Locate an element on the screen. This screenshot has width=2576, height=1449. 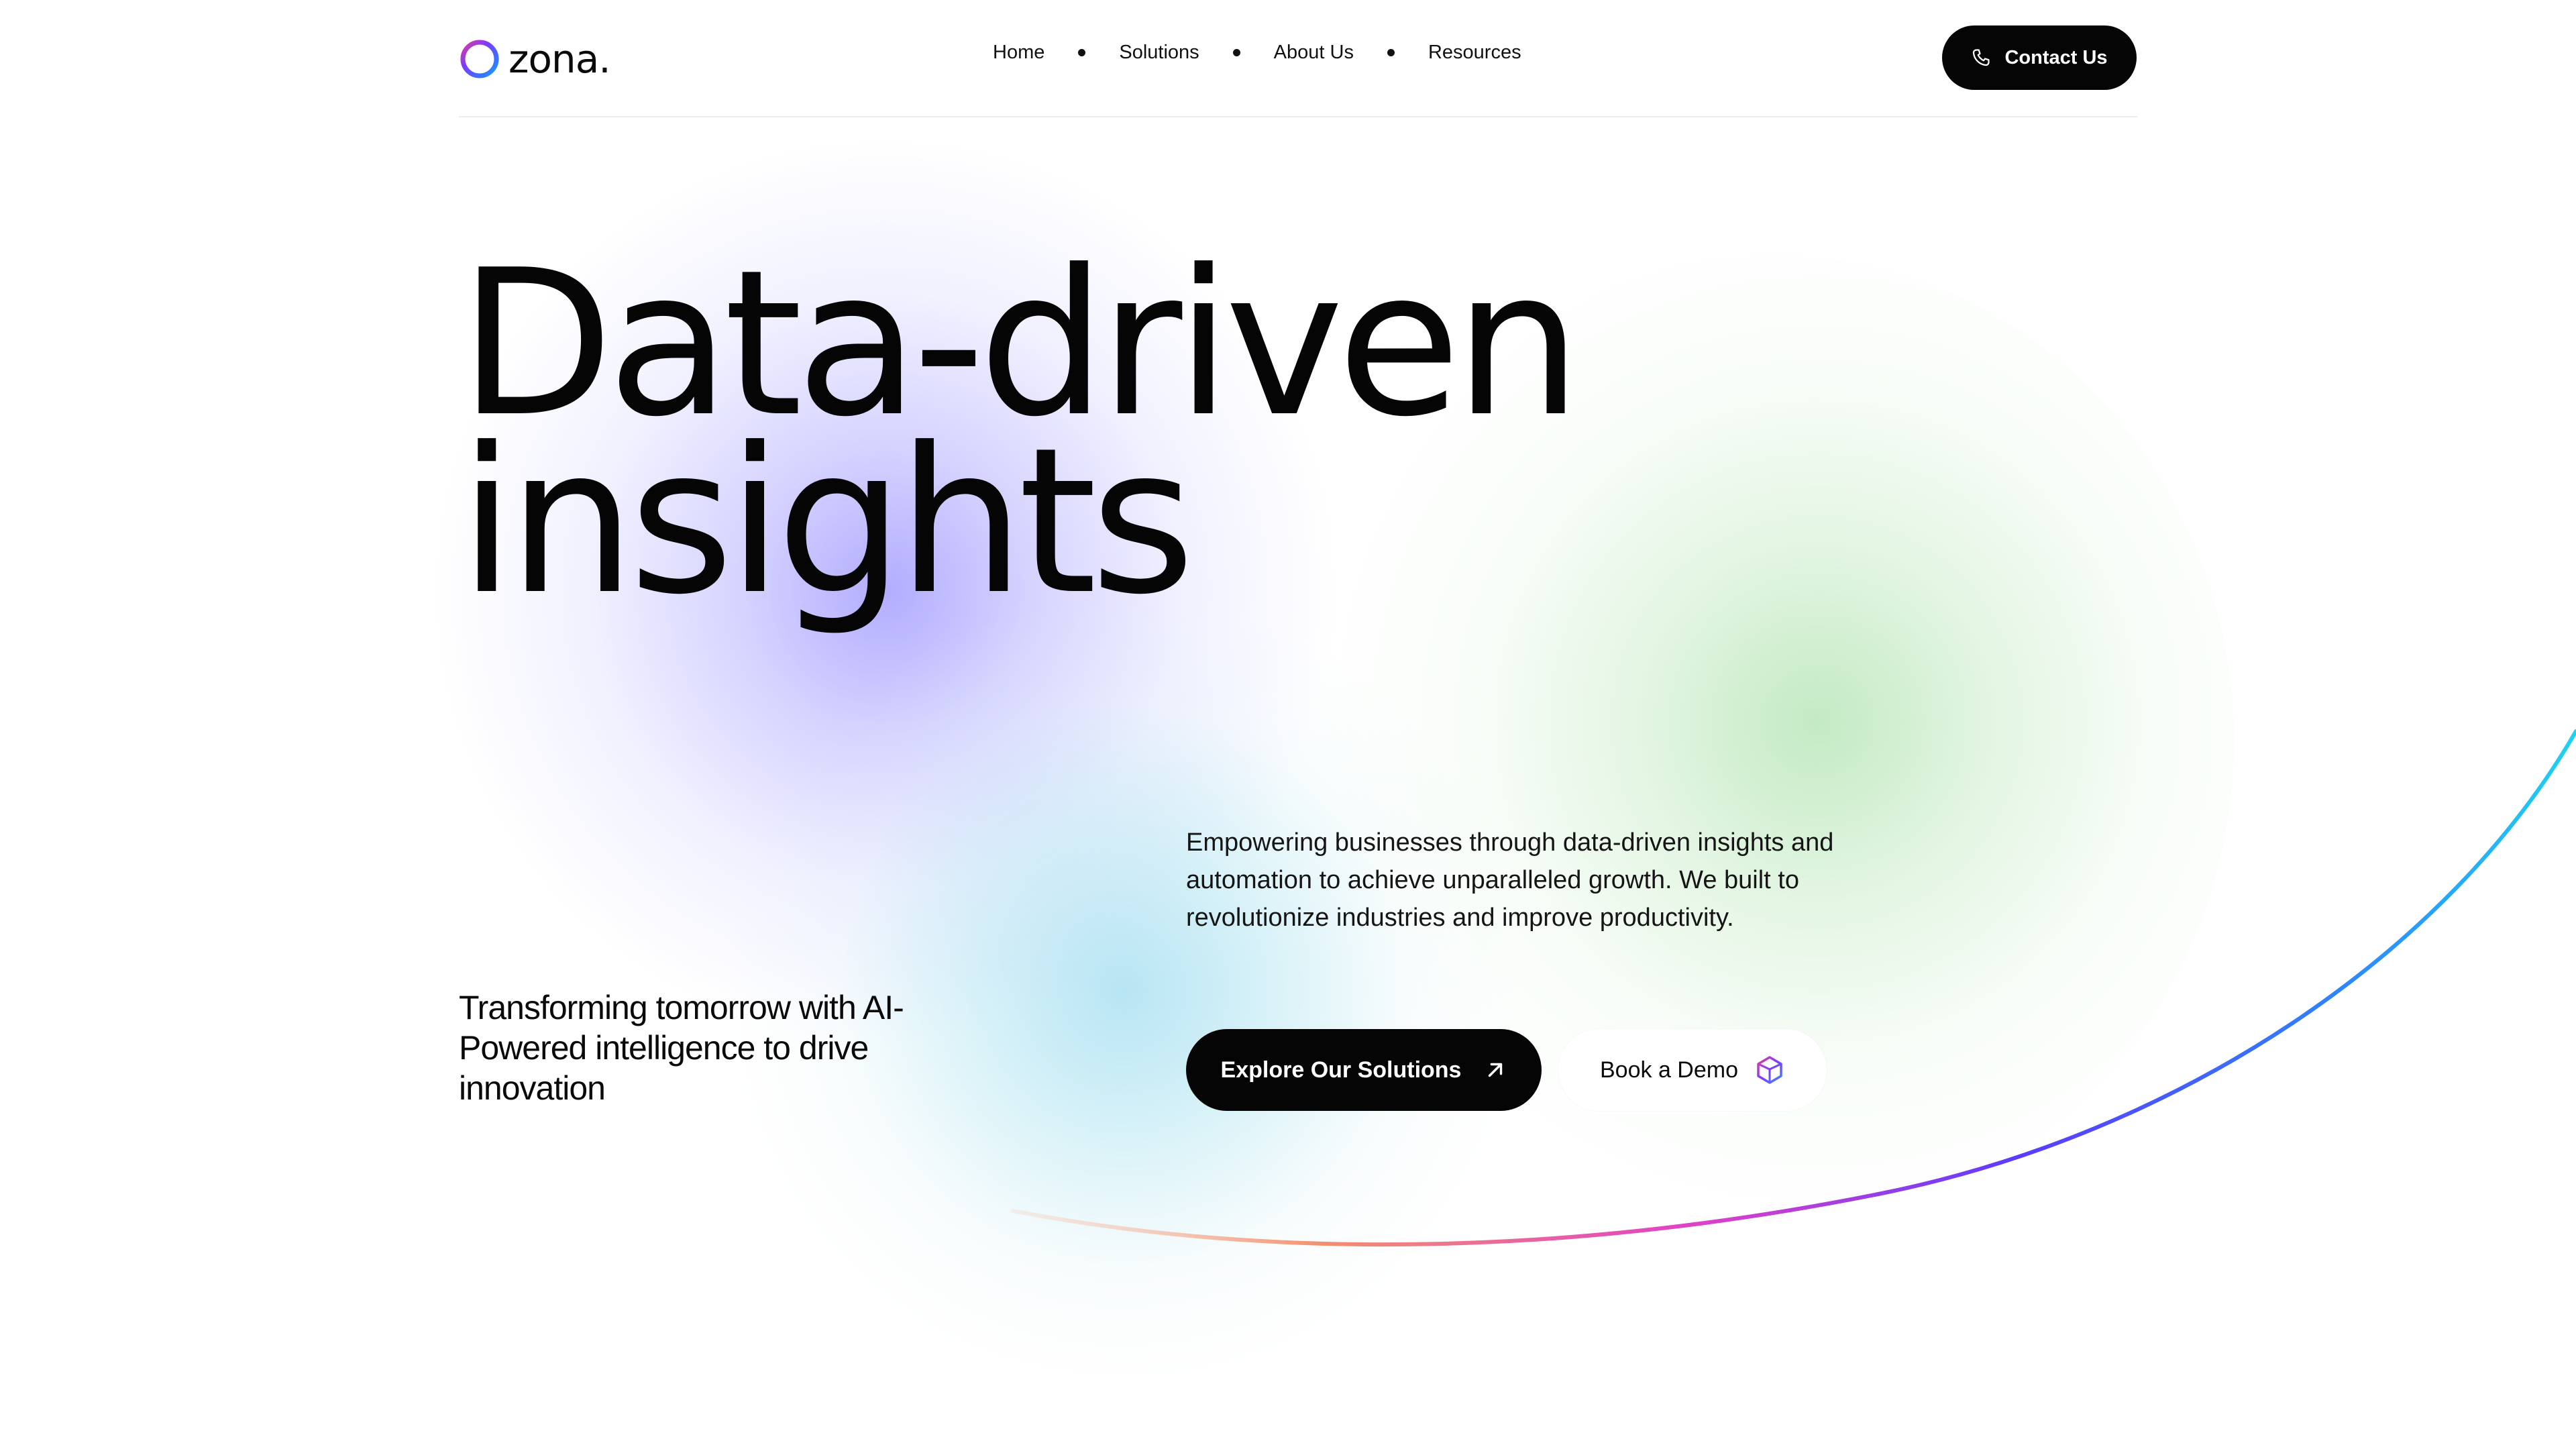
book-demo-button: Book a Demo is located at coordinates (1692, 1070).